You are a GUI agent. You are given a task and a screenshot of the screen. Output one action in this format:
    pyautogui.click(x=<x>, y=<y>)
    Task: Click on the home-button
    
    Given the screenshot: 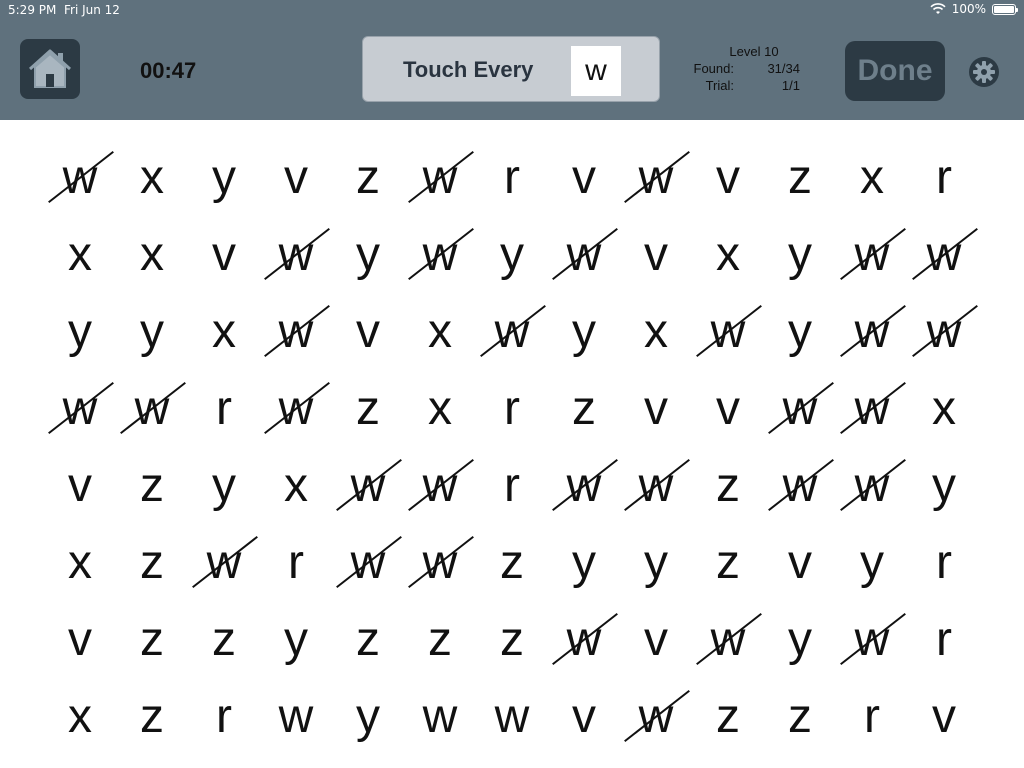 What is the action you would take?
    pyautogui.click(x=50, y=69)
    